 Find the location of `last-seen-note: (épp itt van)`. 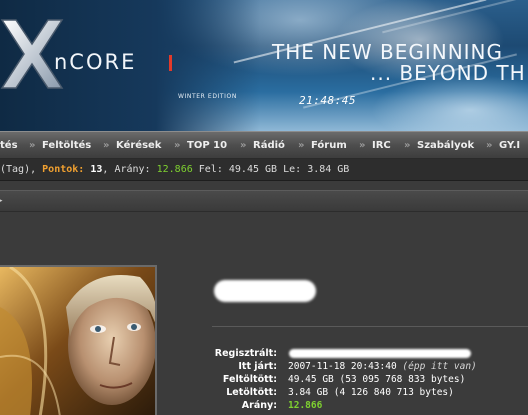

last-seen-note: (épp itt van) is located at coordinates (439, 366).